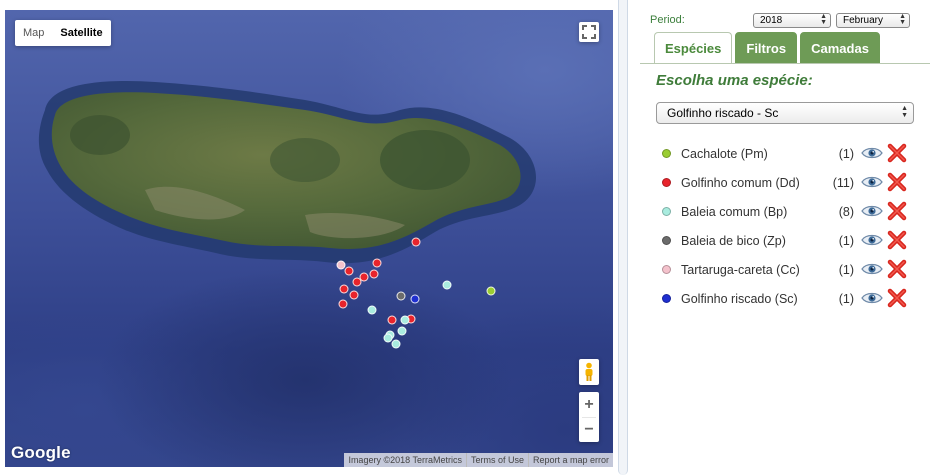 This screenshot has width=930, height=475. I want to click on zoom-out-button: −, so click(589, 430).